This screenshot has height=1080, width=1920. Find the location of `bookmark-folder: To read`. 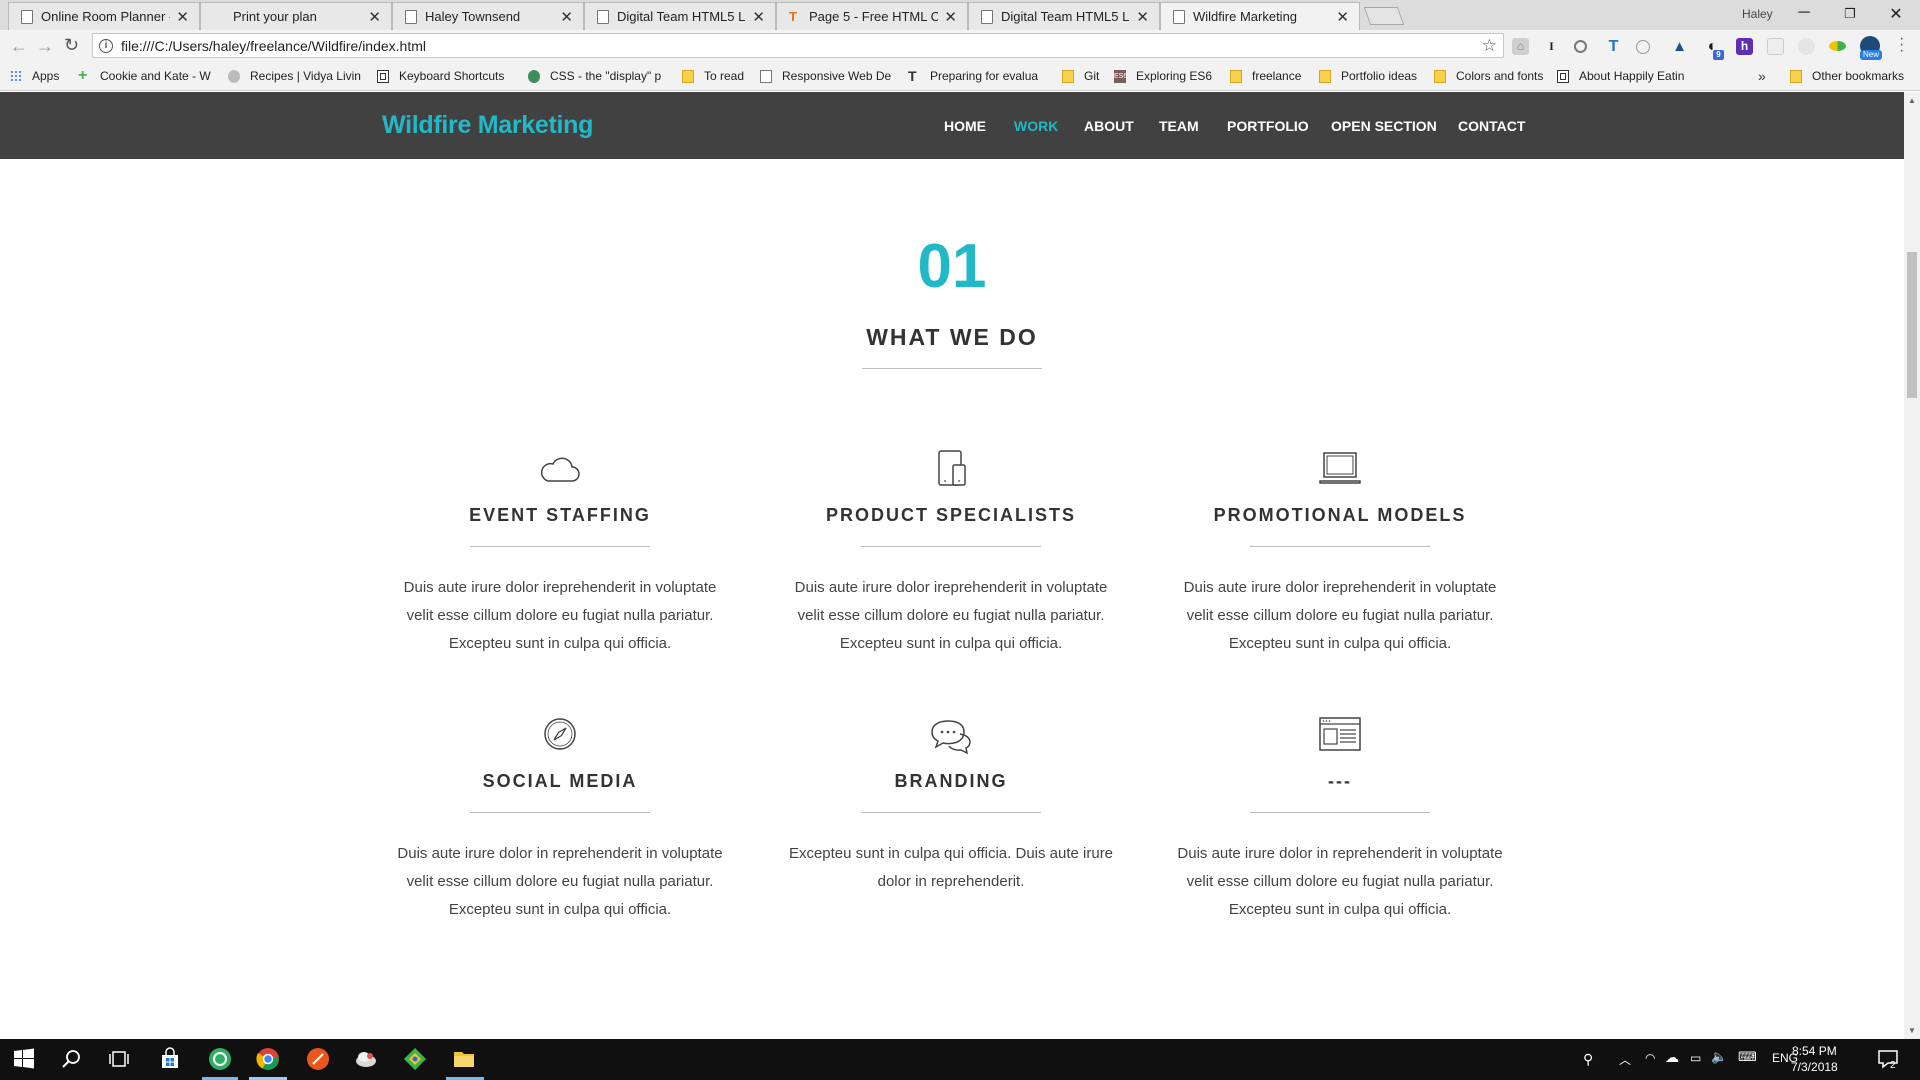

bookmark-folder: To read is located at coordinates (713, 76).